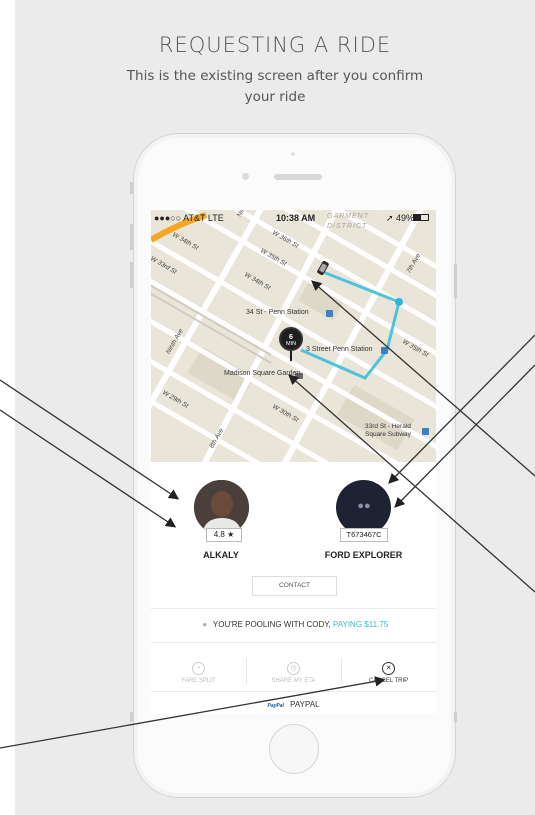 Image resolution: width=535 pixels, height=815 pixels. Describe the element at coordinates (293, 691) in the screenshot. I see `divider-bottom` at that location.